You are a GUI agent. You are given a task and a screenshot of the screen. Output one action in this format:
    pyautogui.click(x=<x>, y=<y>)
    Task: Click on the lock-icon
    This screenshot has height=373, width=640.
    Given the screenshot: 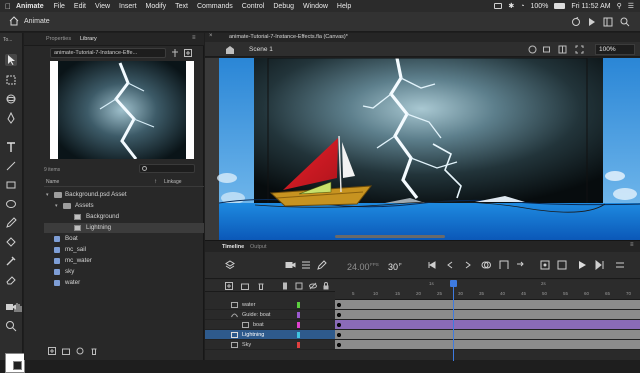 What is the action you would take?
    pyautogui.click(x=326, y=286)
    